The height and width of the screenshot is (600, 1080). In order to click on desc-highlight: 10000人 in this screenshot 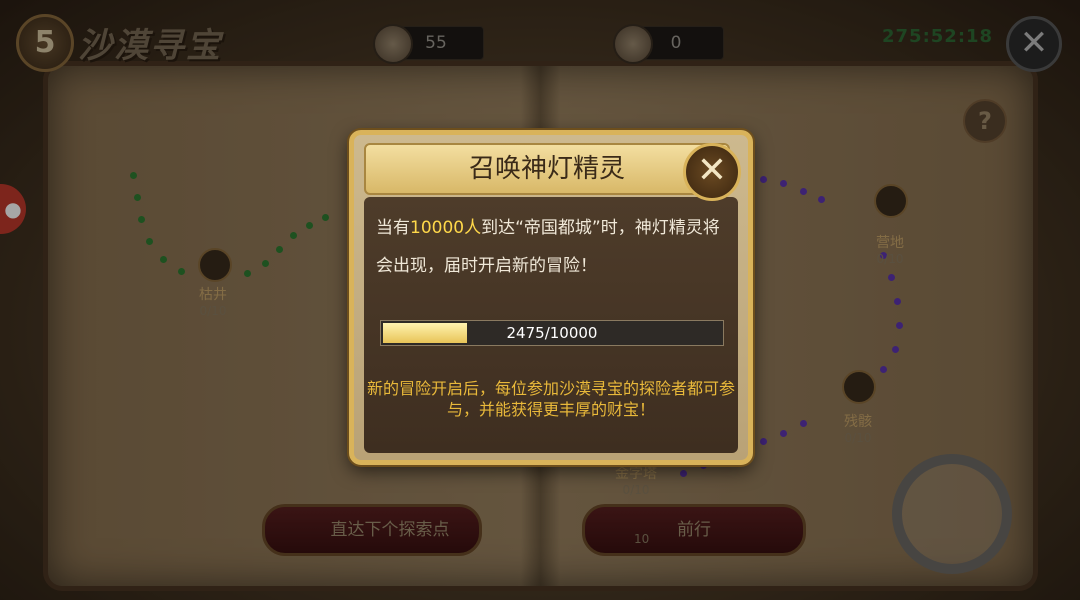, I will do `click(446, 228)`.